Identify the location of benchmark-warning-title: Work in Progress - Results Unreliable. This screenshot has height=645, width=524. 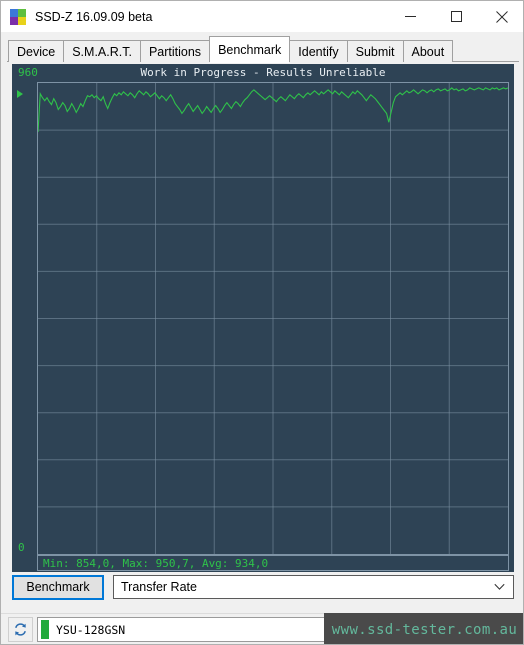
(263, 72).